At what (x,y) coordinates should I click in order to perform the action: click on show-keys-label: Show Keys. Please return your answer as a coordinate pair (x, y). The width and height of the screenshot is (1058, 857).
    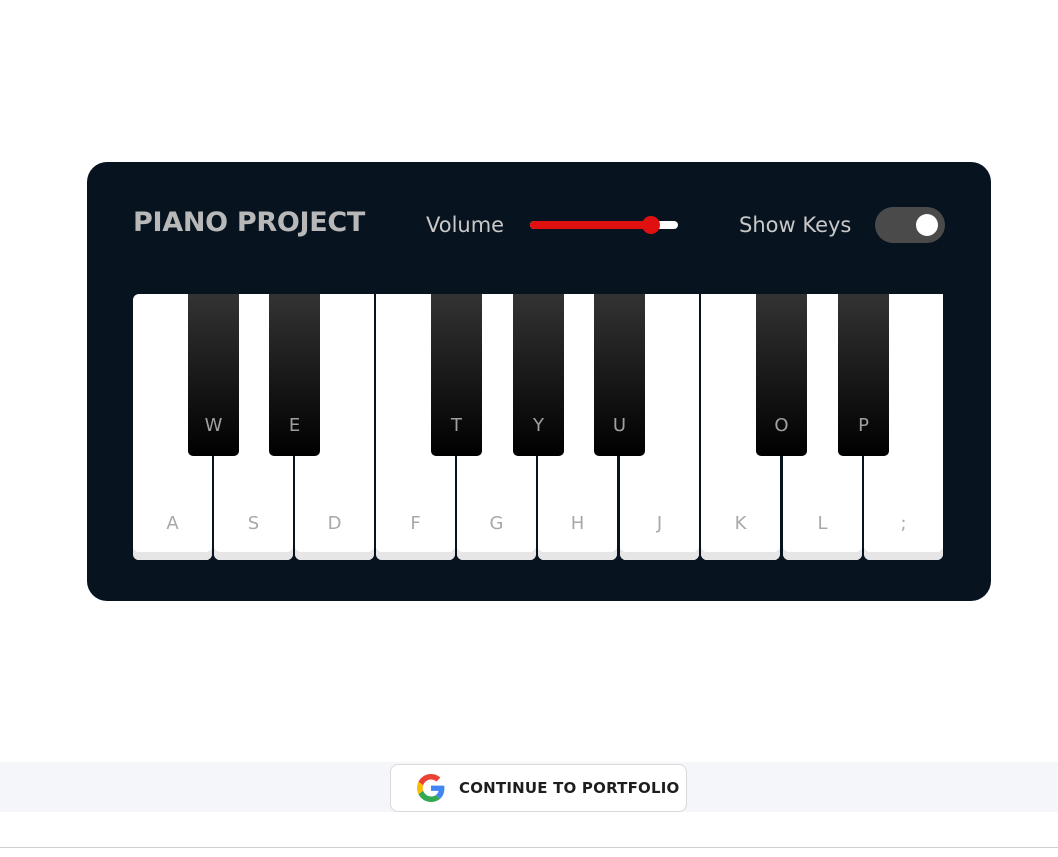
    Looking at the image, I should click on (795, 225).